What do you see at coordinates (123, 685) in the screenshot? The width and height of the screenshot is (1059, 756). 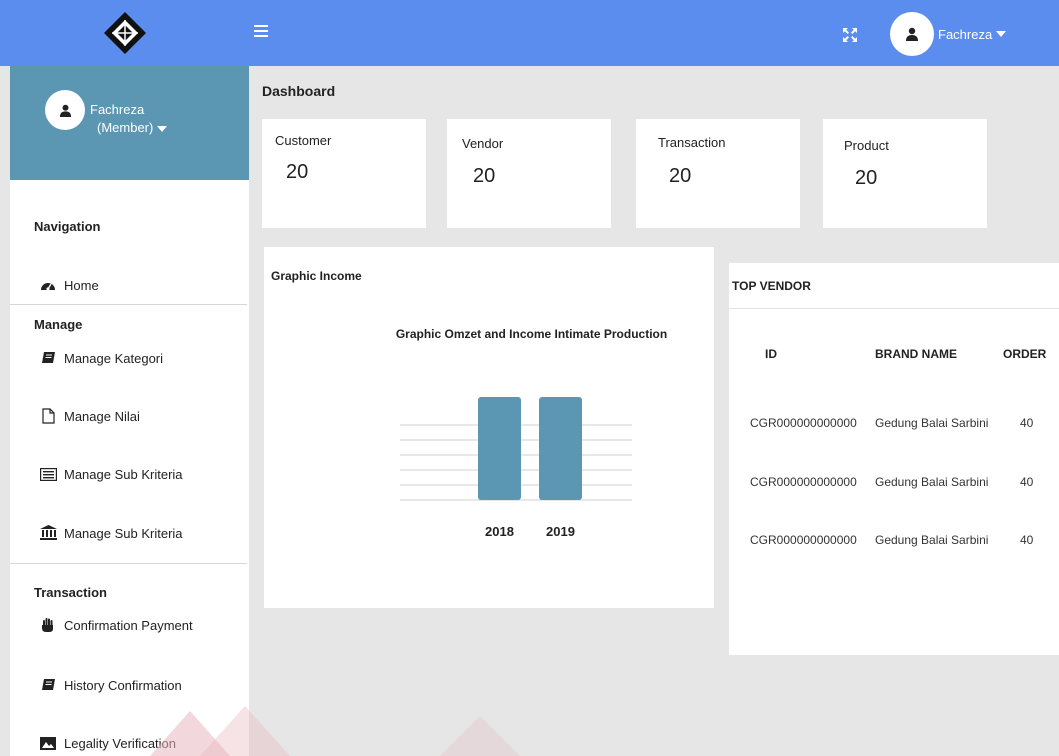 I see `sidebar-item-label: History Confirmation` at bounding box center [123, 685].